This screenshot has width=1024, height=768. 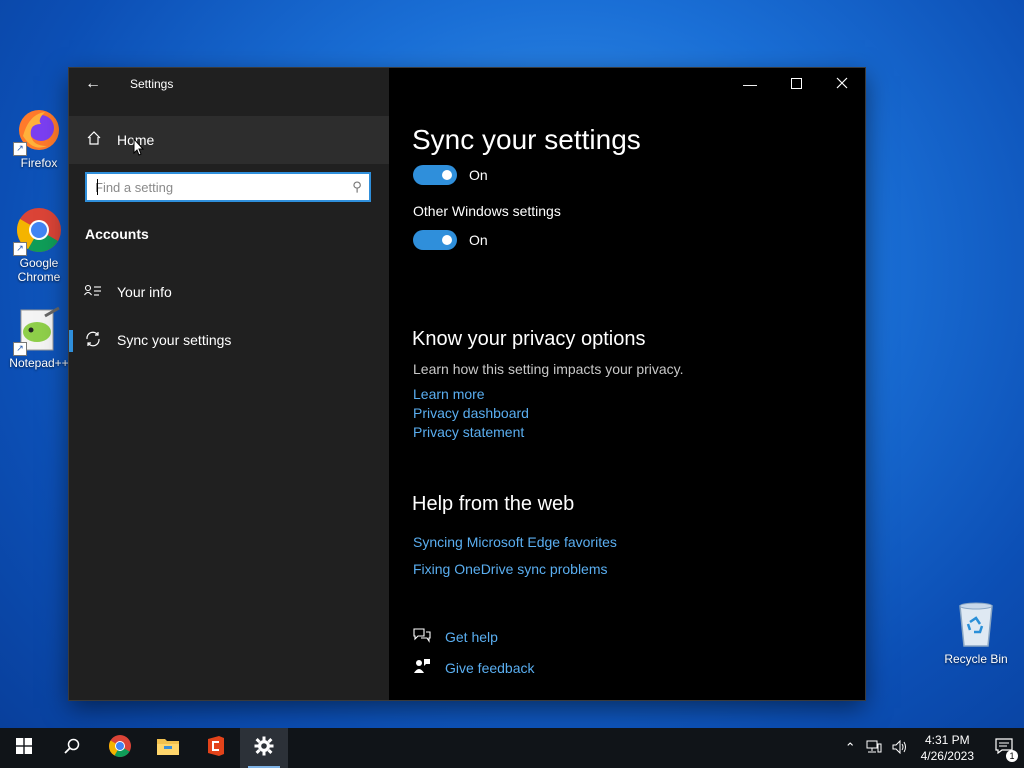 I want to click on notepadpp-icon: ↗, so click(x=38, y=331).